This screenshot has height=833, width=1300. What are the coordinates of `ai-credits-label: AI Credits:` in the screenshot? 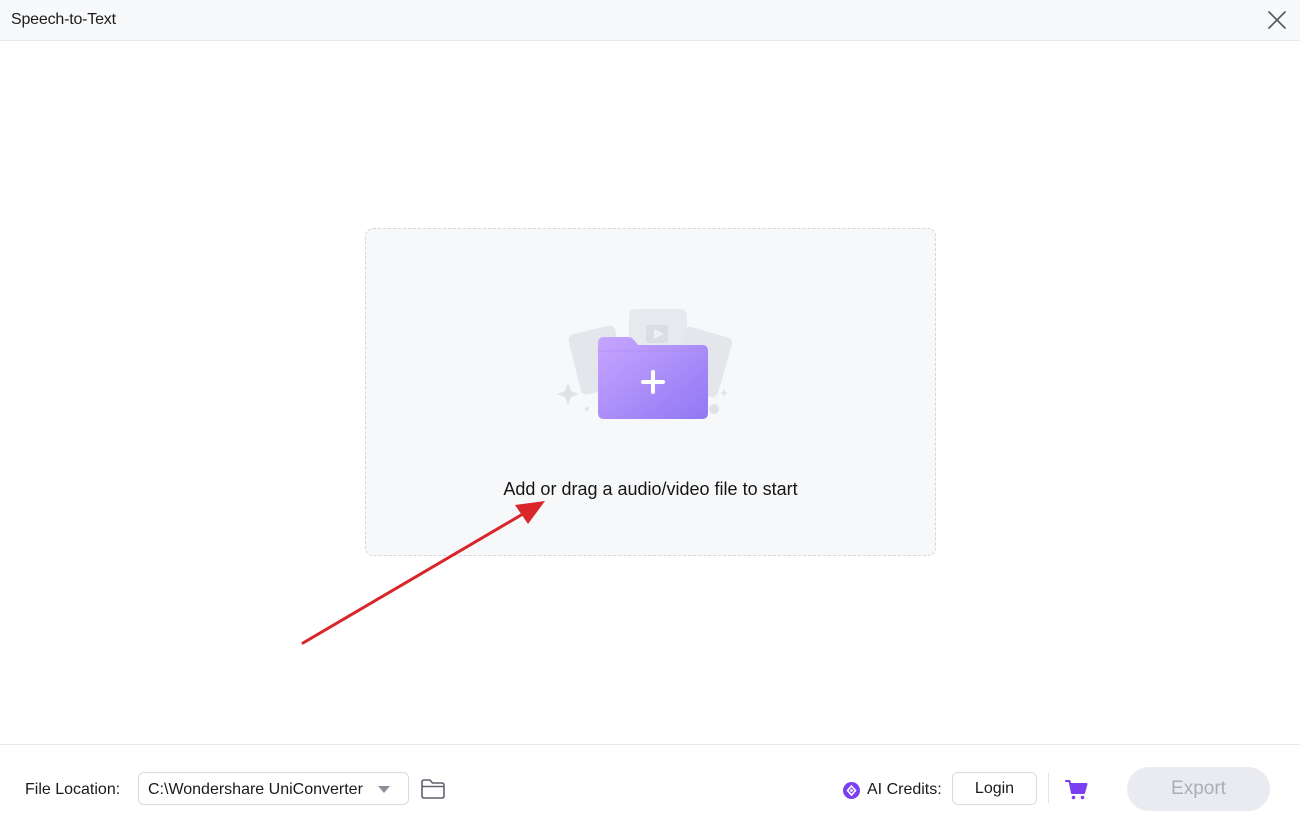 It's located at (904, 789).